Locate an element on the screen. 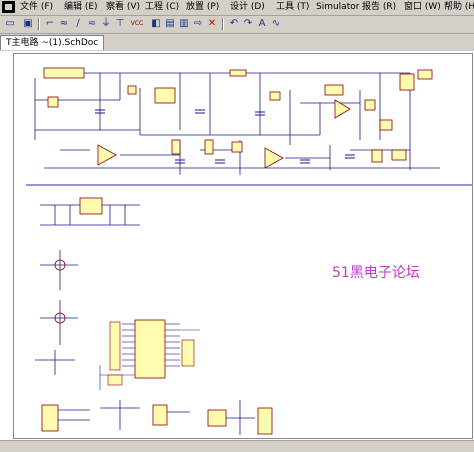 The height and width of the screenshot is (452, 474). document-tab-bar: T主电路 ~(1).SchDoc is located at coordinates (237, 42).